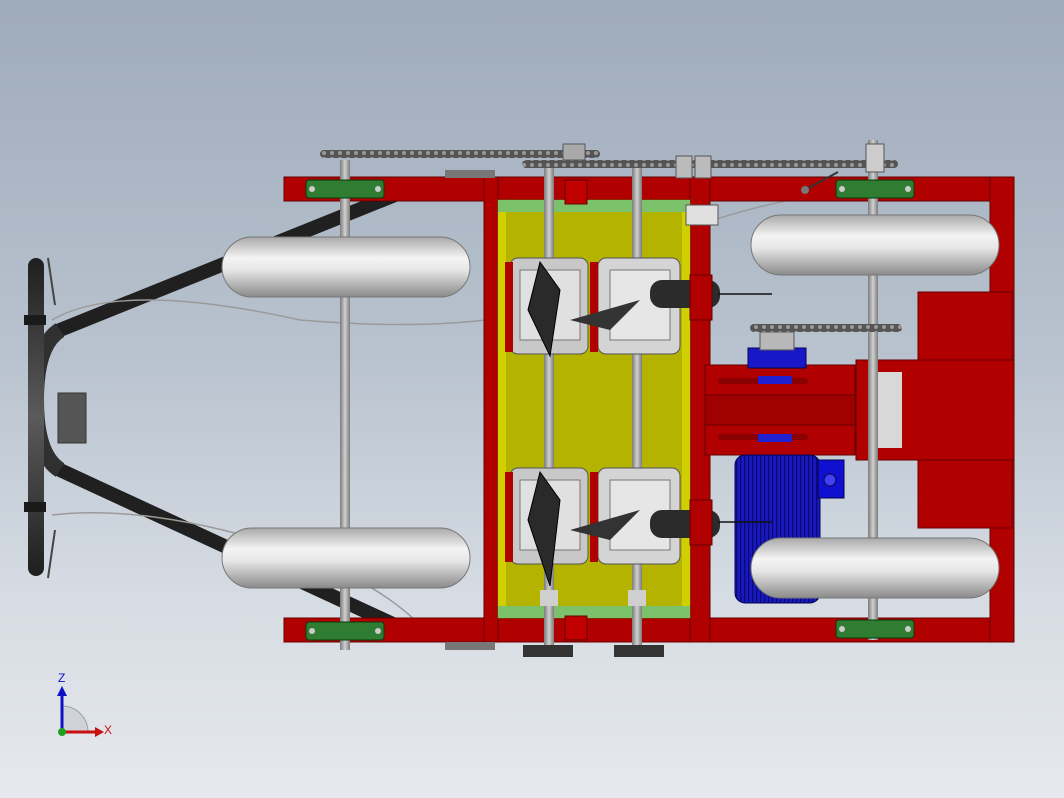 The height and width of the screenshot is (798, 1064). What do you see at coordinates (61, 678) in the screenshot?
I see `z-axis-label: Z` at bounding box center [61, 678].